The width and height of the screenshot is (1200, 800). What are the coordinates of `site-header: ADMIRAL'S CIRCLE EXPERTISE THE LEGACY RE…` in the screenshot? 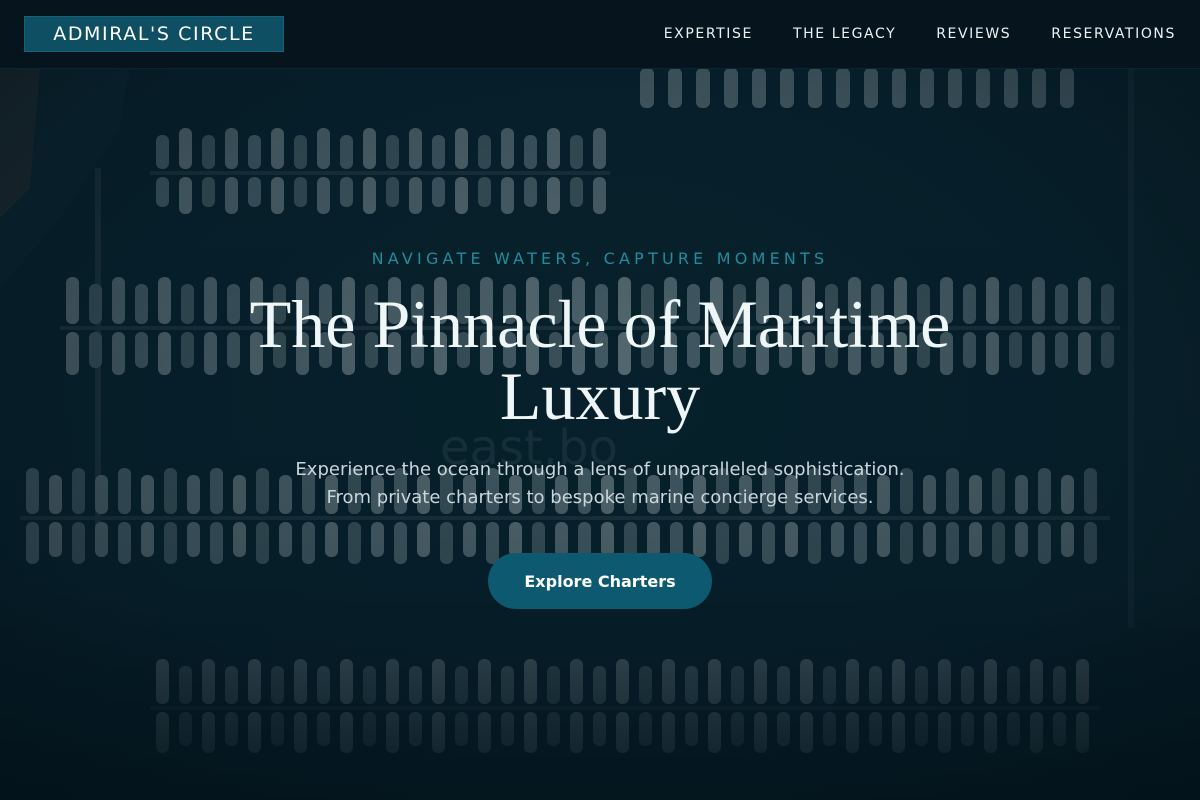 It's located at (600, 34).